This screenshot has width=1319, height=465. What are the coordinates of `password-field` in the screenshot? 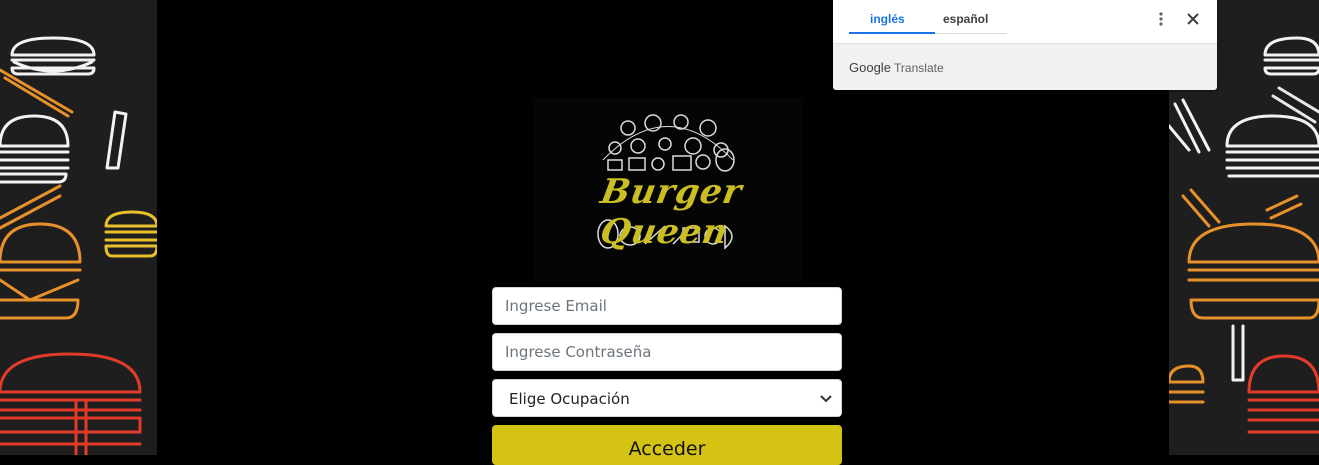 It's located at (667, 352).